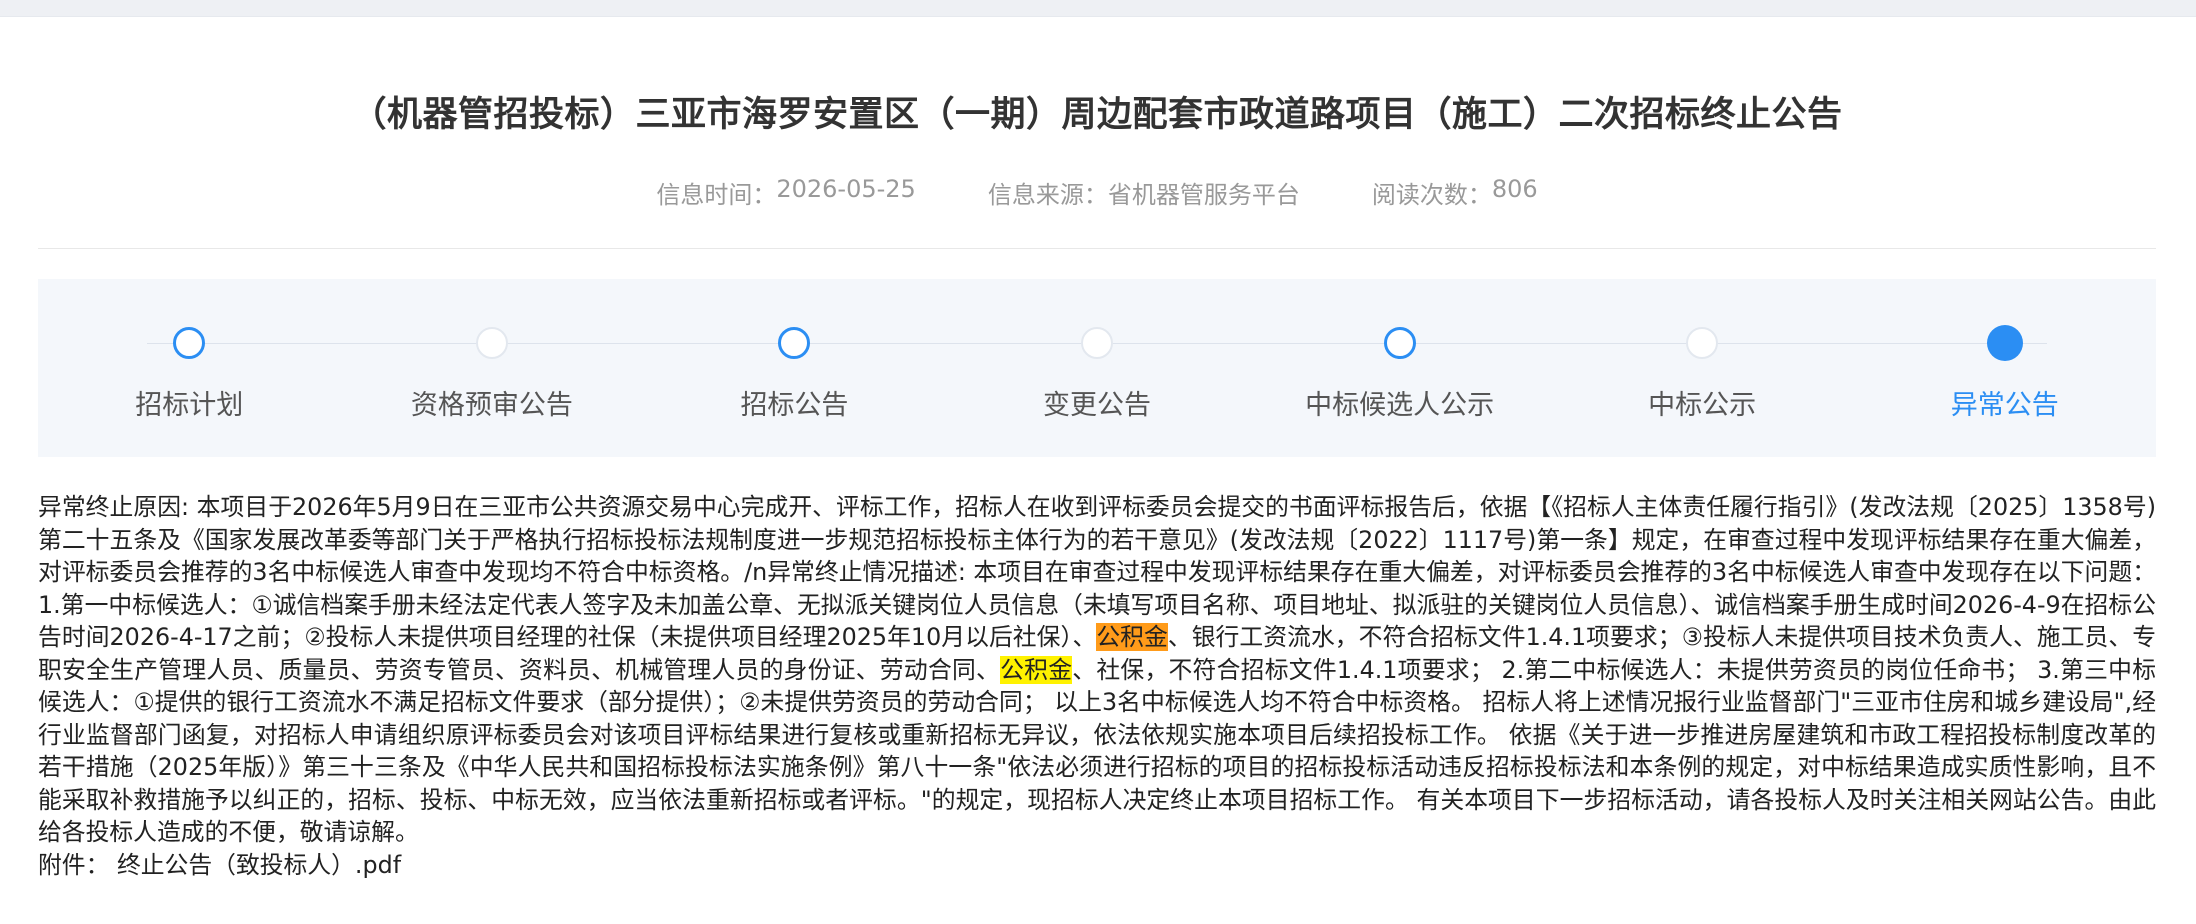 Image resolution: width=2196 pixels, height=924 pixels. I want to click on top-bar, so click(1098, 8).